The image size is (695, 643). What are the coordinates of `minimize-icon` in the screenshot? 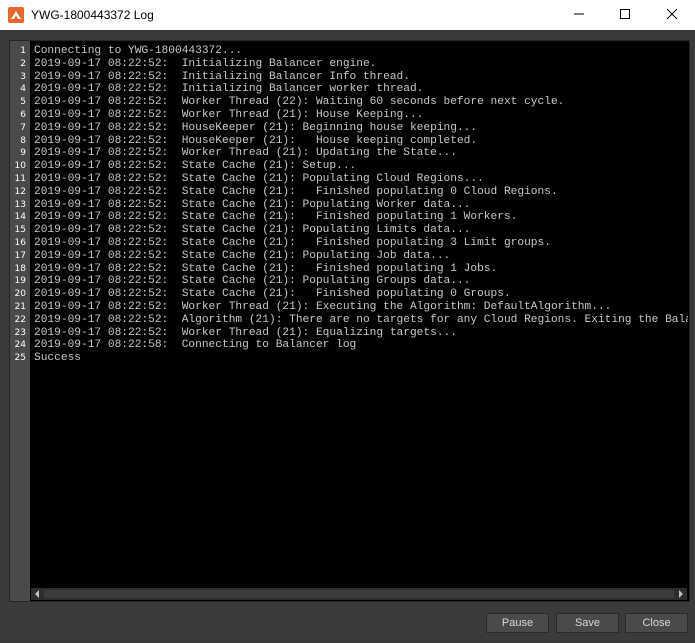 It's located at (579, 15).